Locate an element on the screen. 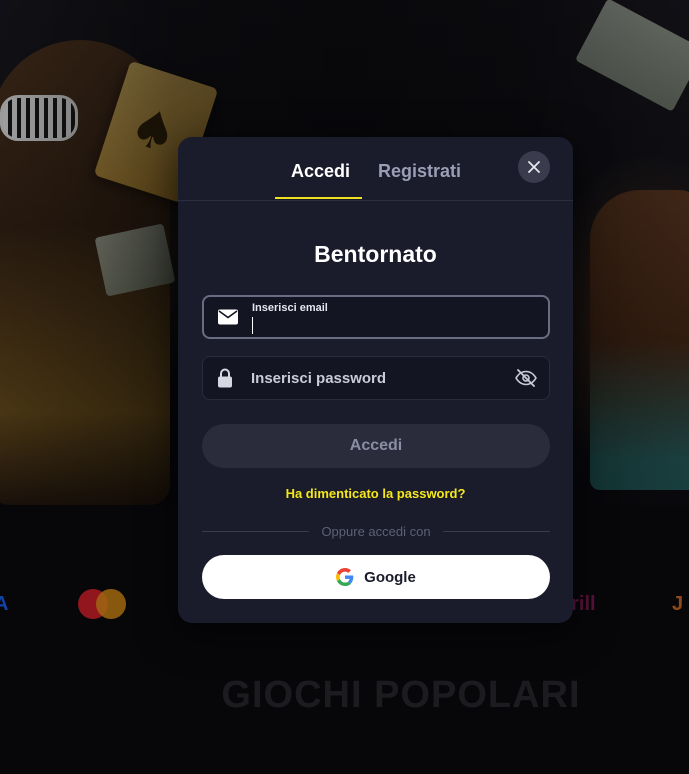 This screenshot has height=774, width=689. social-divider: Oppure accedi con is located at coordinates (376, 531).